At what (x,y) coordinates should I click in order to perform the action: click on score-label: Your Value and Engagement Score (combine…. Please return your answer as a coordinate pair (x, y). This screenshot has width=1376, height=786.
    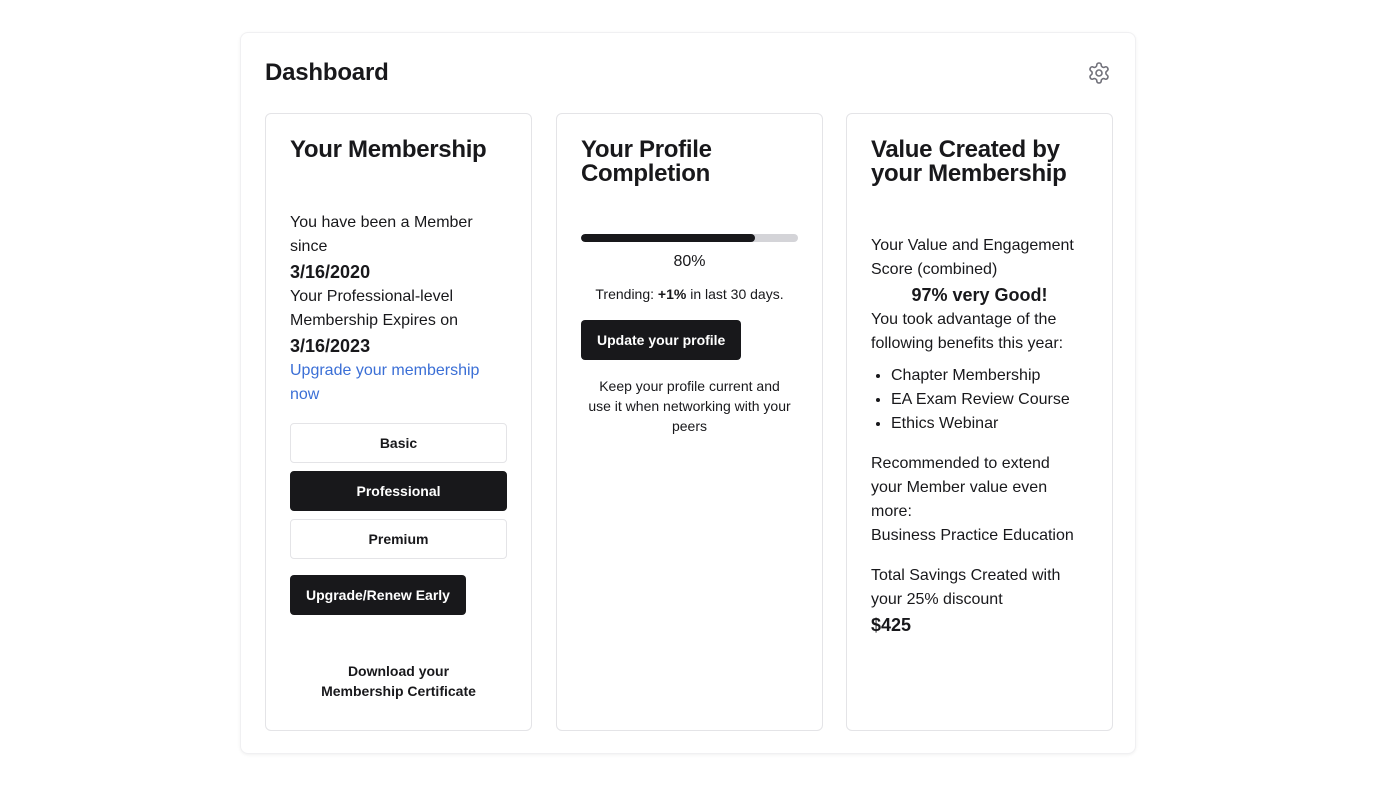
    Looking at the image, I should click on (972, 257).